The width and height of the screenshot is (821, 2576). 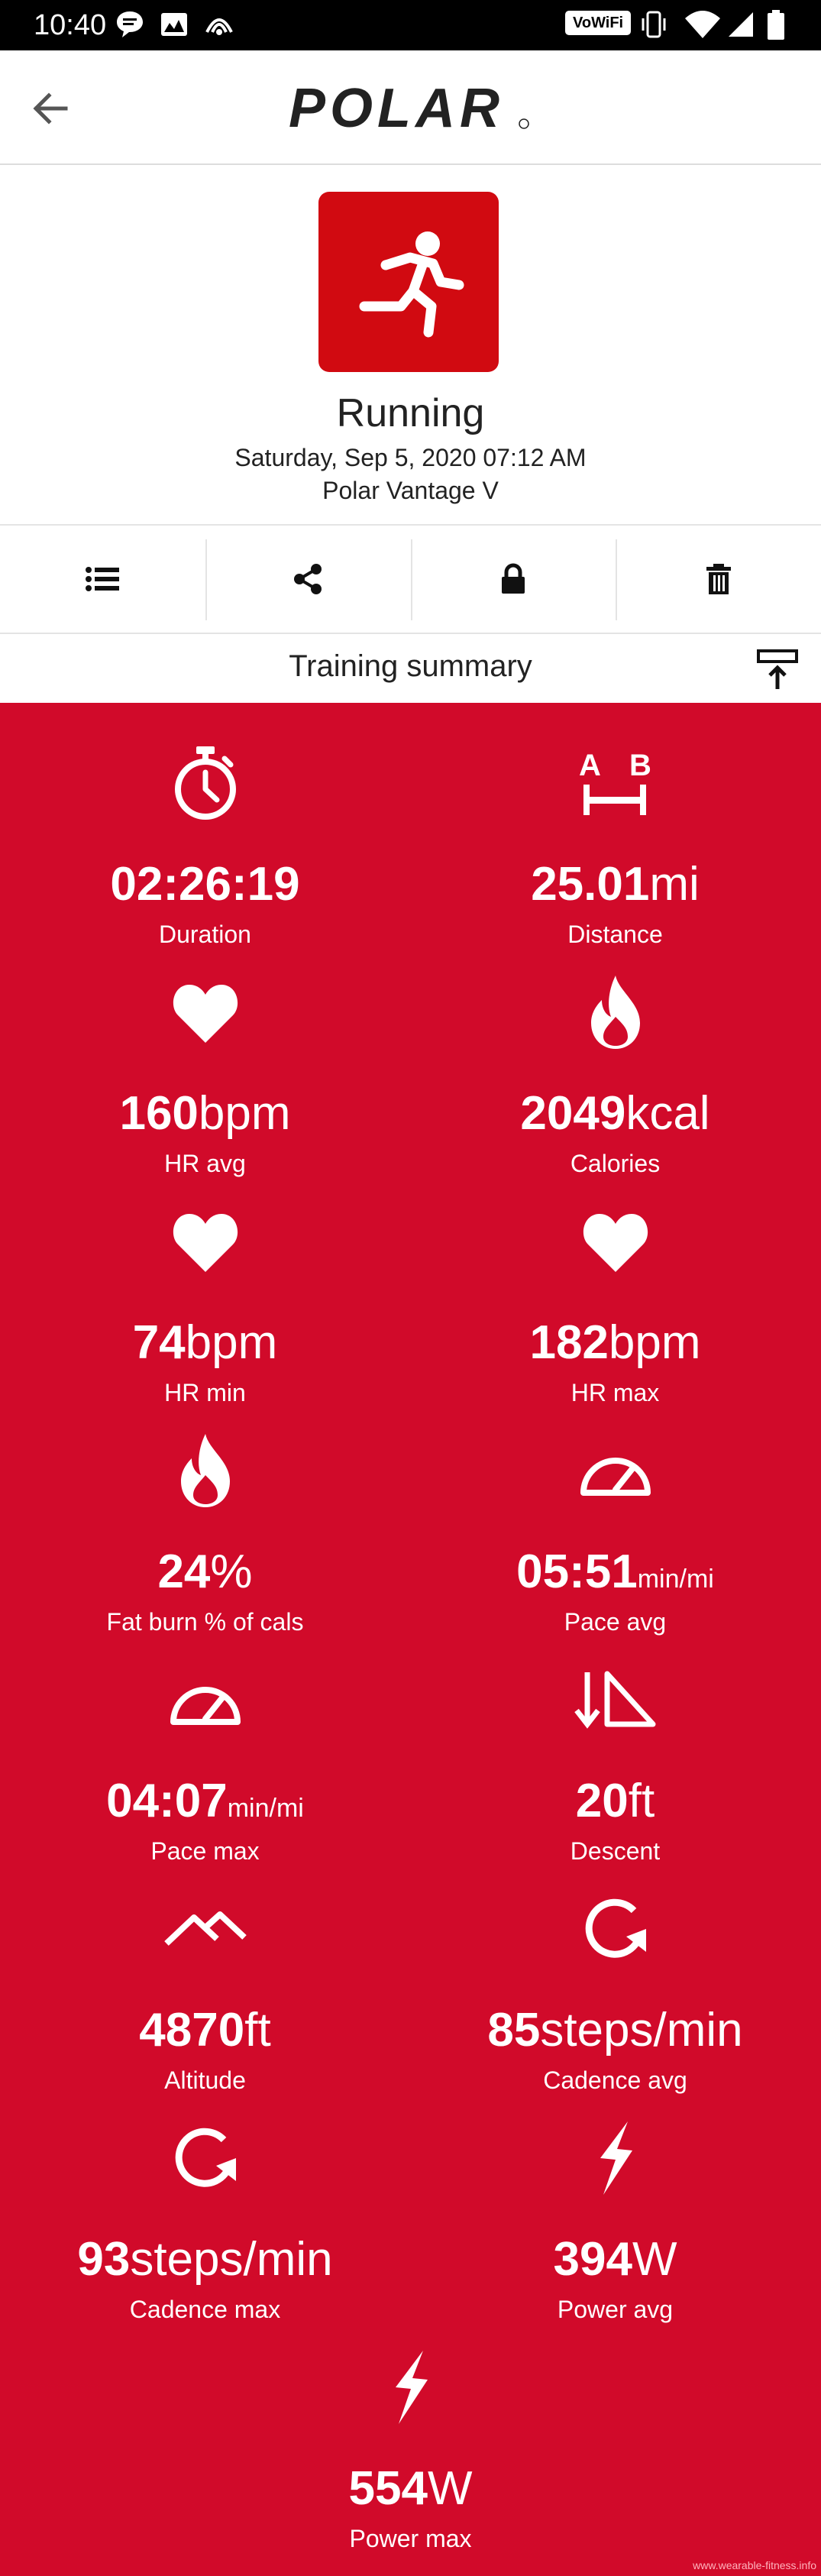 What do you see at coordinates (569, 1342) in the screenshot?
I see `metric-number: 182` at bounding box center [569, 1342].